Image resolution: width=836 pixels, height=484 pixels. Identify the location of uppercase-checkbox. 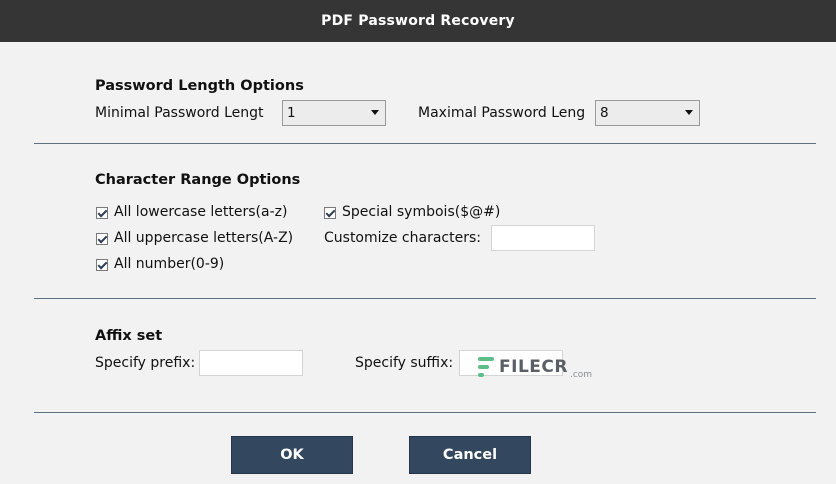
(102, 239).